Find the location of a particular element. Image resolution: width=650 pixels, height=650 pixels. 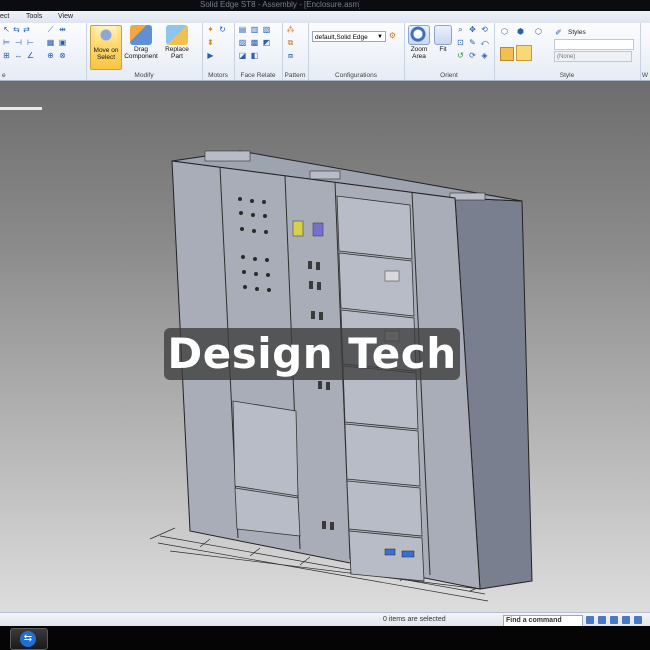

move-on-select-button: Move on Select is located at coordinates (106, 47).